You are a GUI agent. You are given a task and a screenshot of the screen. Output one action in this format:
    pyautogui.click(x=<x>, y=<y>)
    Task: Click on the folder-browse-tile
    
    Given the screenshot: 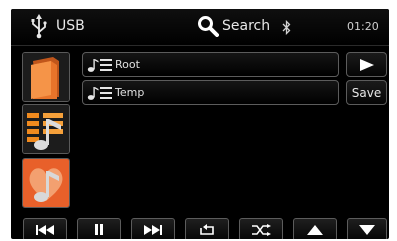 What is the action you would take?
    pyautogui.click(x=46, y=77)
    